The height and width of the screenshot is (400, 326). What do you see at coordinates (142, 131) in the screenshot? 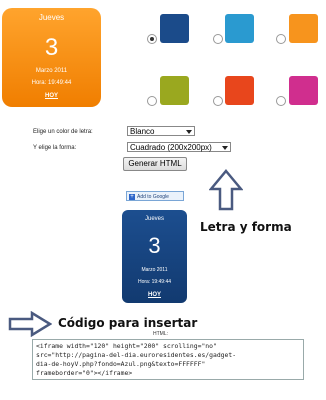
I see `text-color-value: Blanco` at bounding box center [142, 131].